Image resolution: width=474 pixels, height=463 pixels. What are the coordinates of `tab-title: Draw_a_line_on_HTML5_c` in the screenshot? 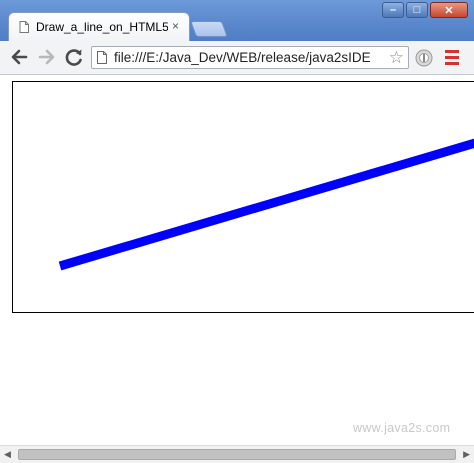 It's located at (102, 27).